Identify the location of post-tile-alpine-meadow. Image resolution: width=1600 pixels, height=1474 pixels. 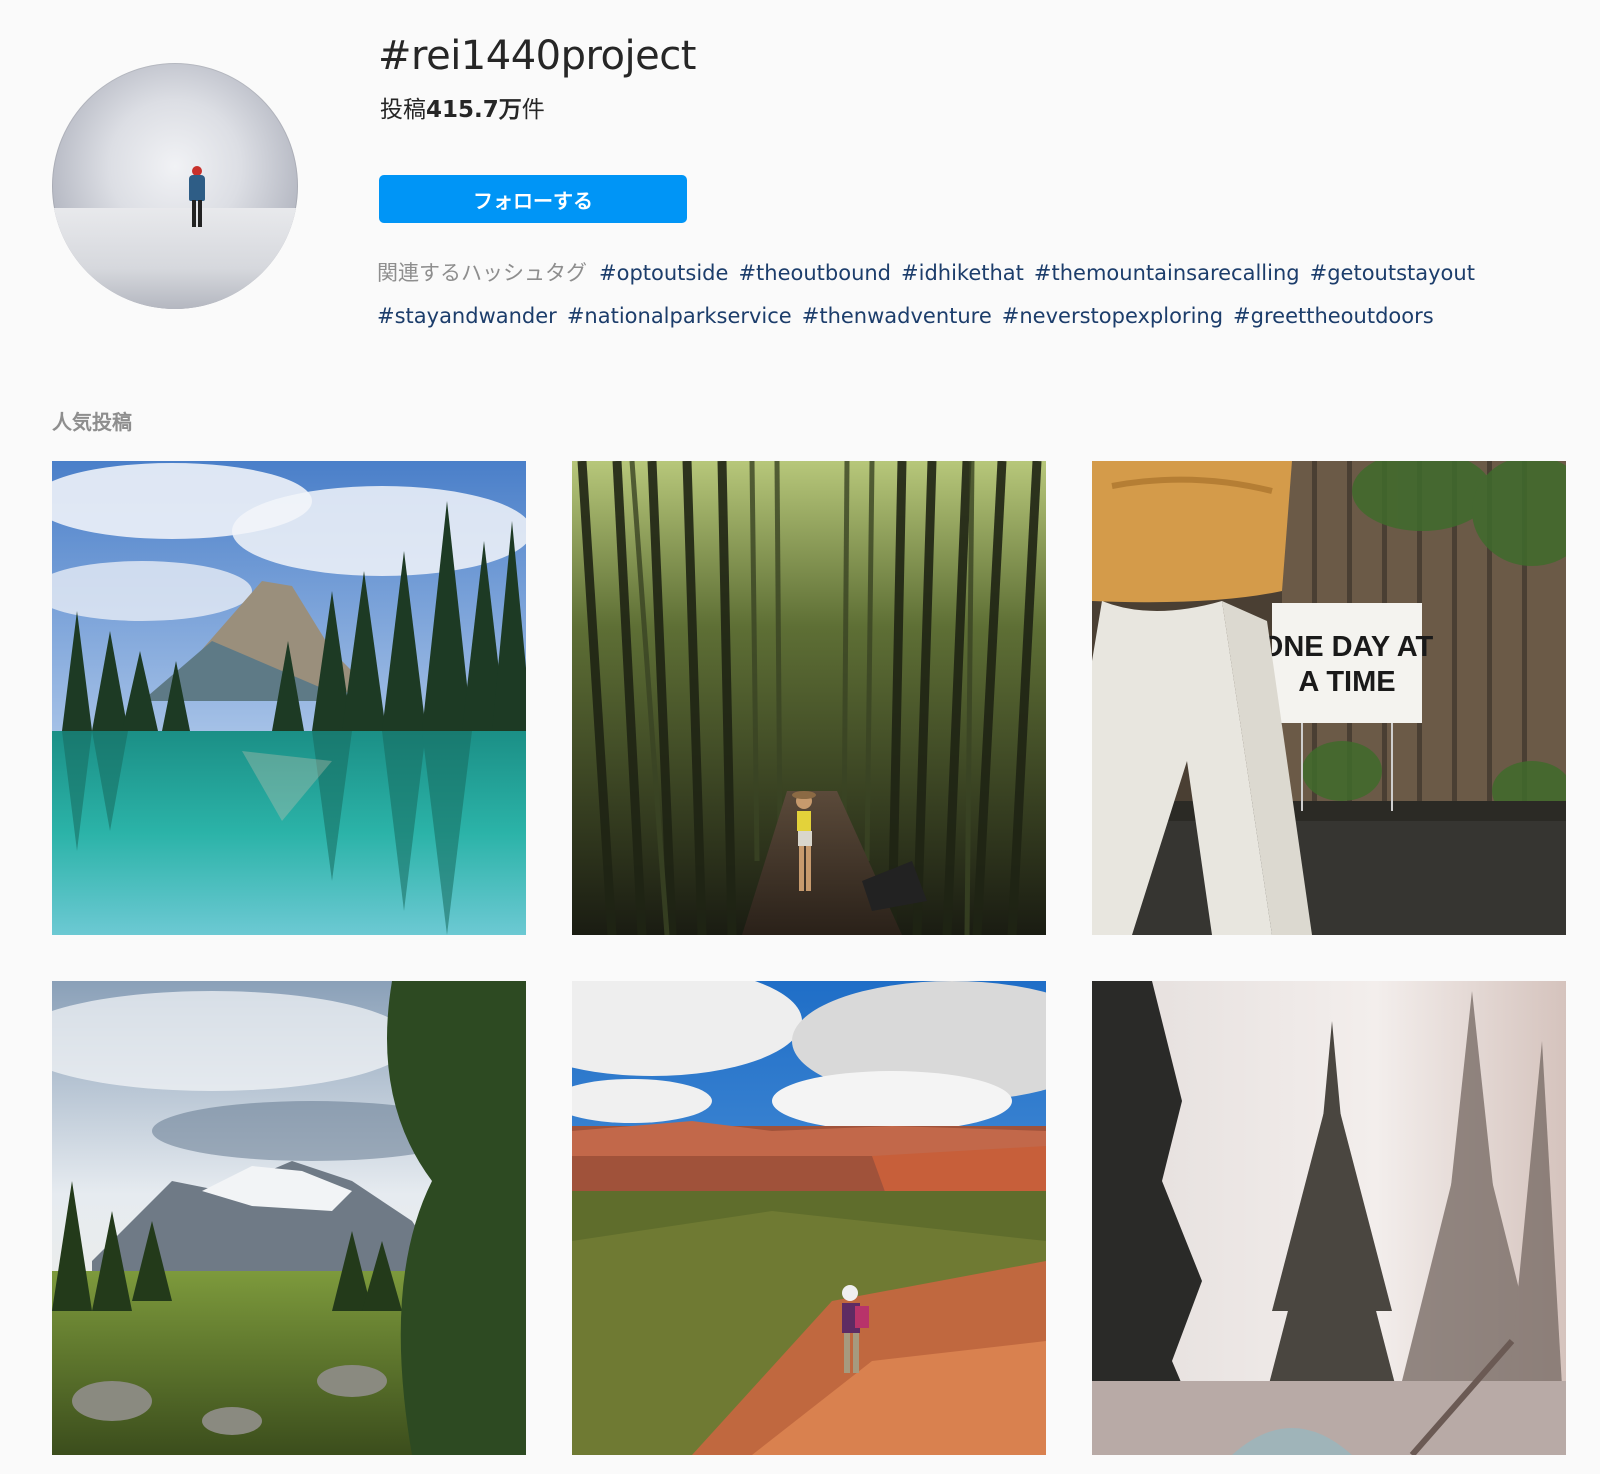
(289, 1218).